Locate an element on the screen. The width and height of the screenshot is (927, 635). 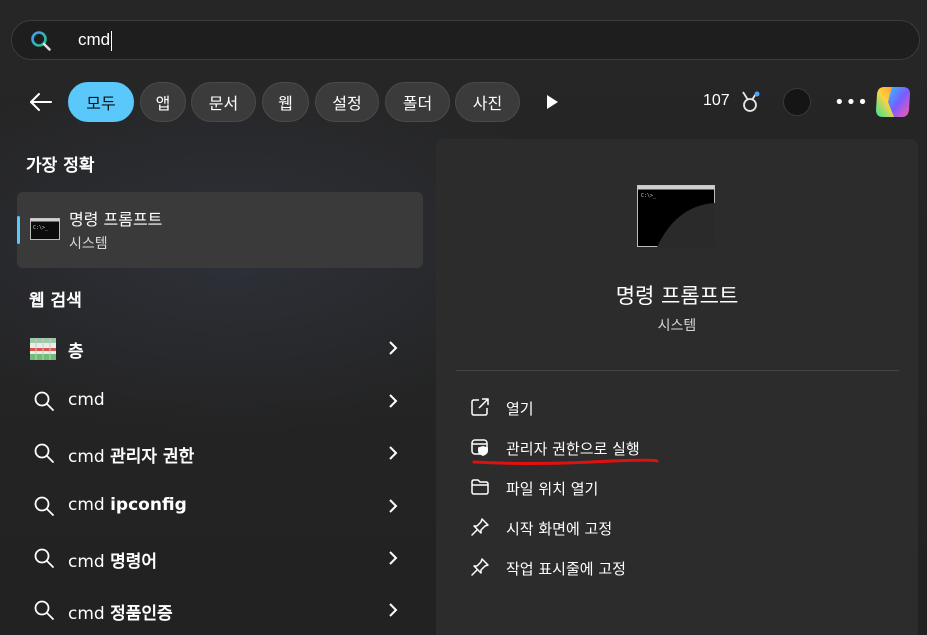
bing-thumbnail-icon is located at coordinates (43, 349).